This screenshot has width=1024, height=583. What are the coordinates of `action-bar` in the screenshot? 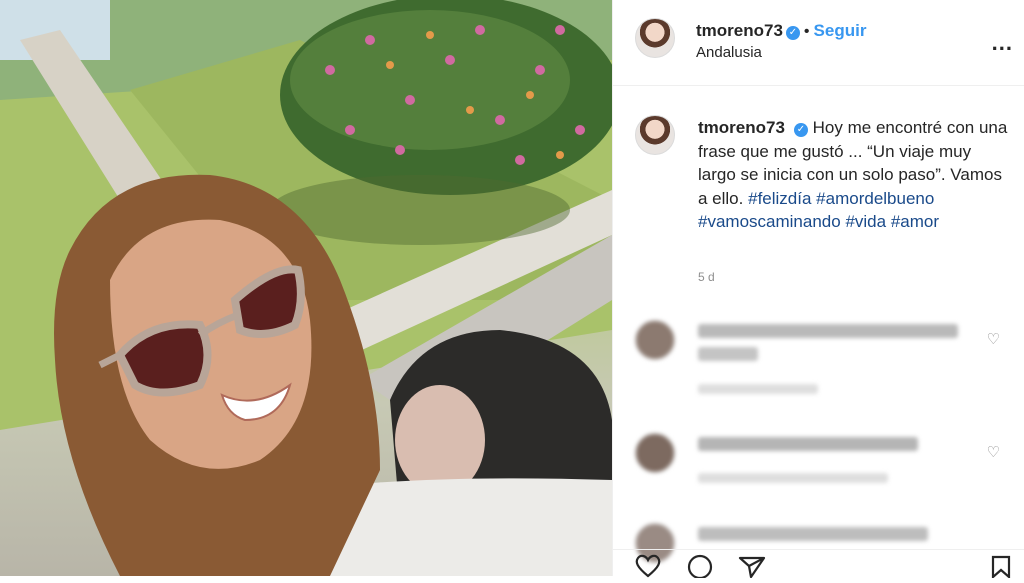 It's located at (818, 564).